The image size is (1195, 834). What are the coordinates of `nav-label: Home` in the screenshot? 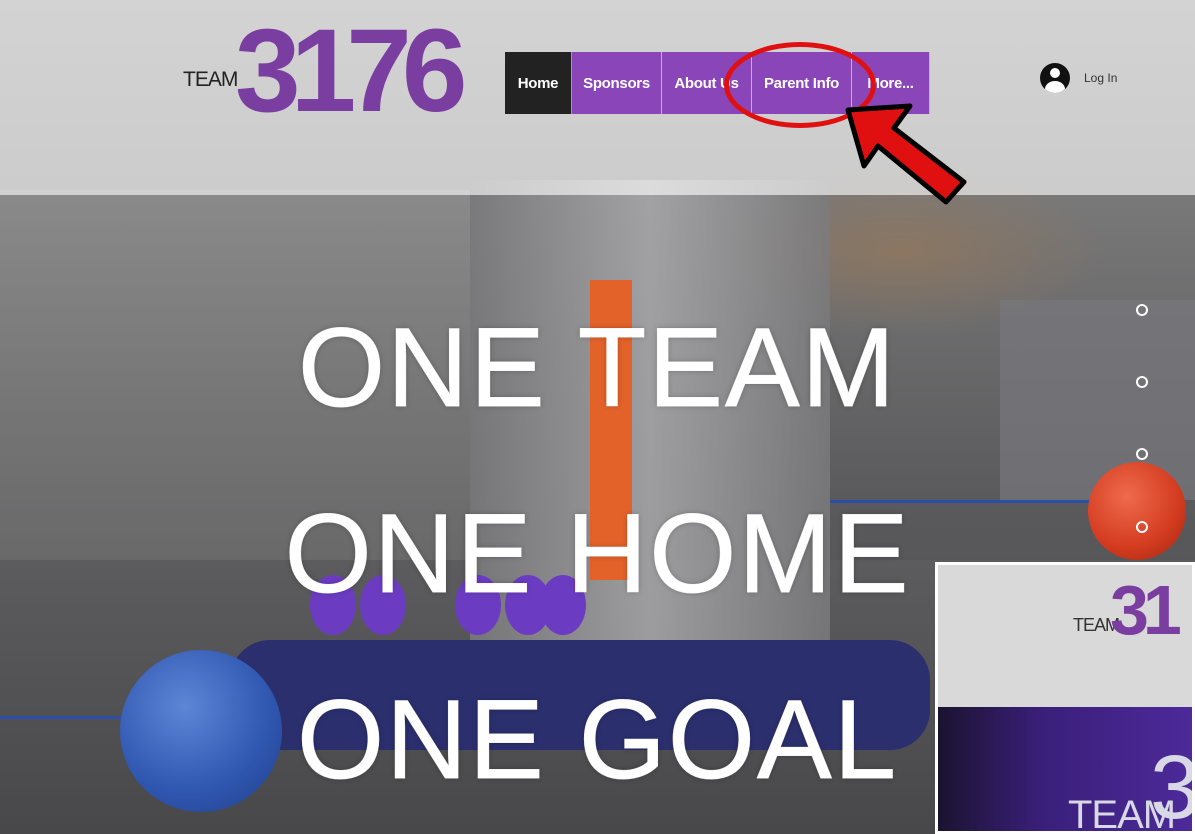 It's located at (538, 83).